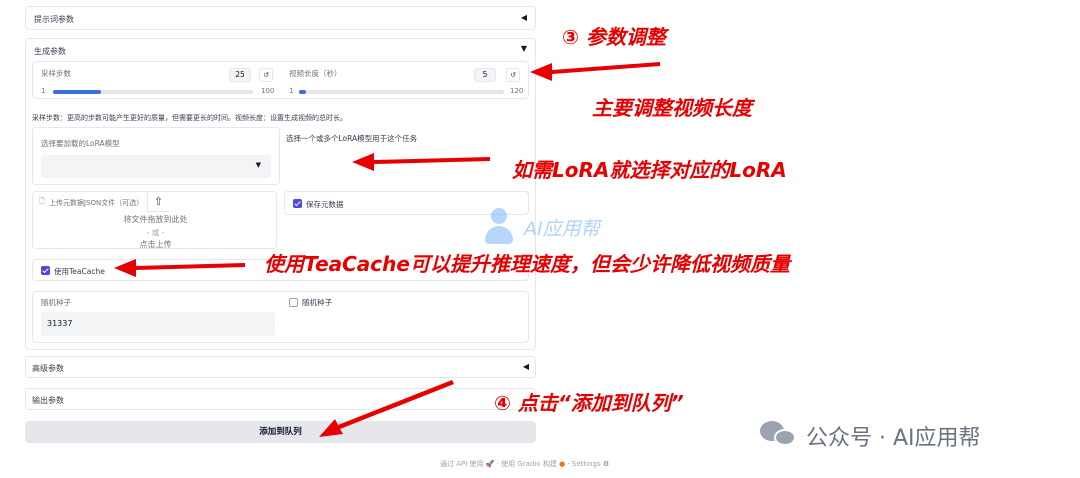  What do you see at coordinates (595, 71) in the screenshot?
I see `arrow-to-video-length` at bounding box center [595, 71].